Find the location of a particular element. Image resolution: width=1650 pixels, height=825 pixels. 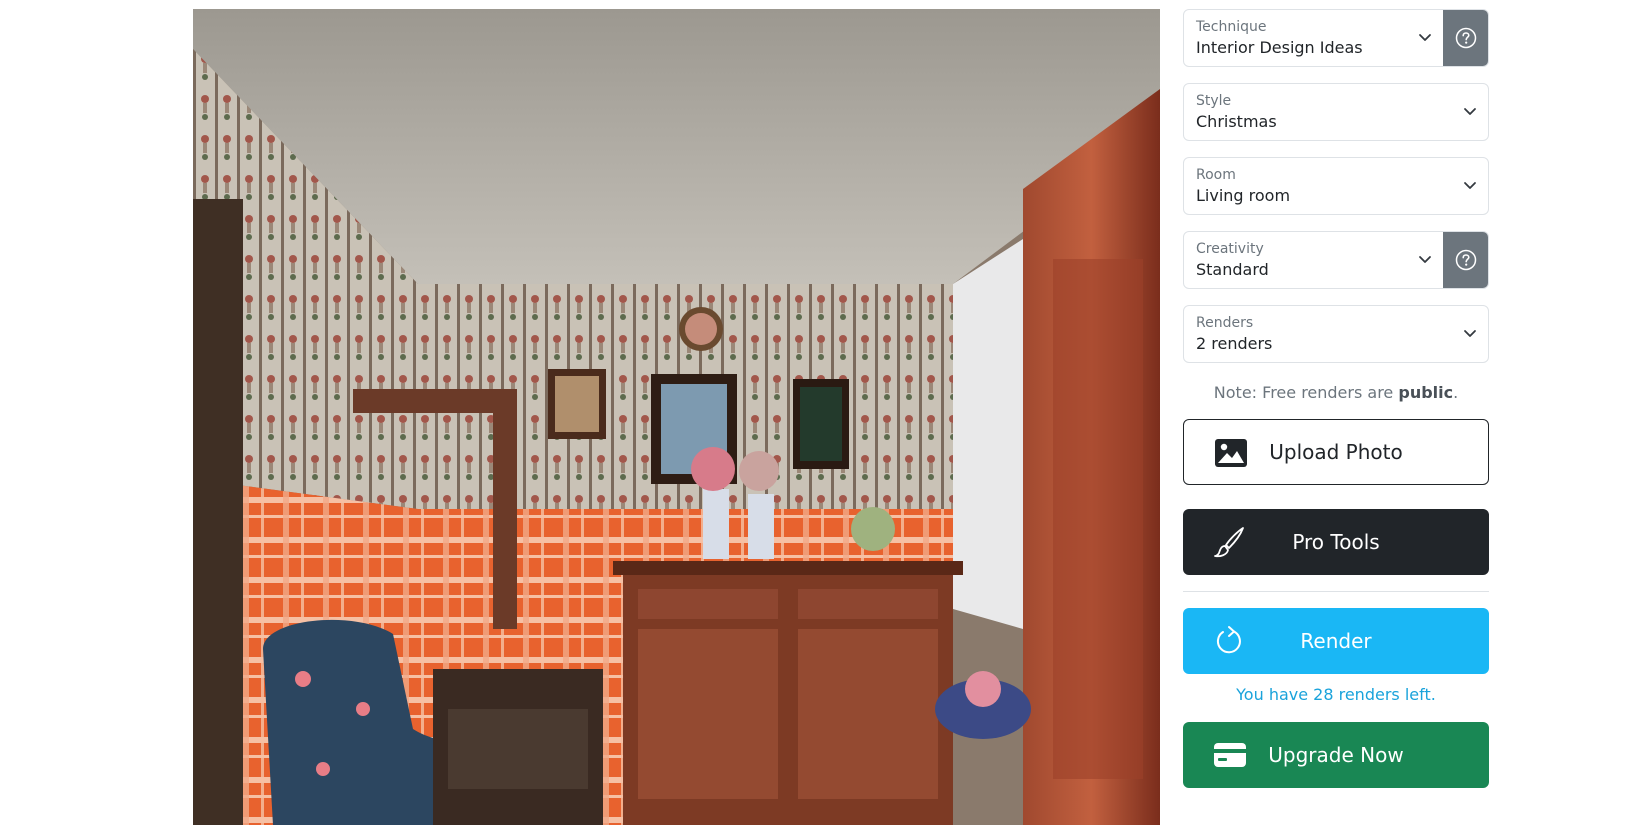

note-prefix: Note: Free renders are is located at coordinates (1306, 392).